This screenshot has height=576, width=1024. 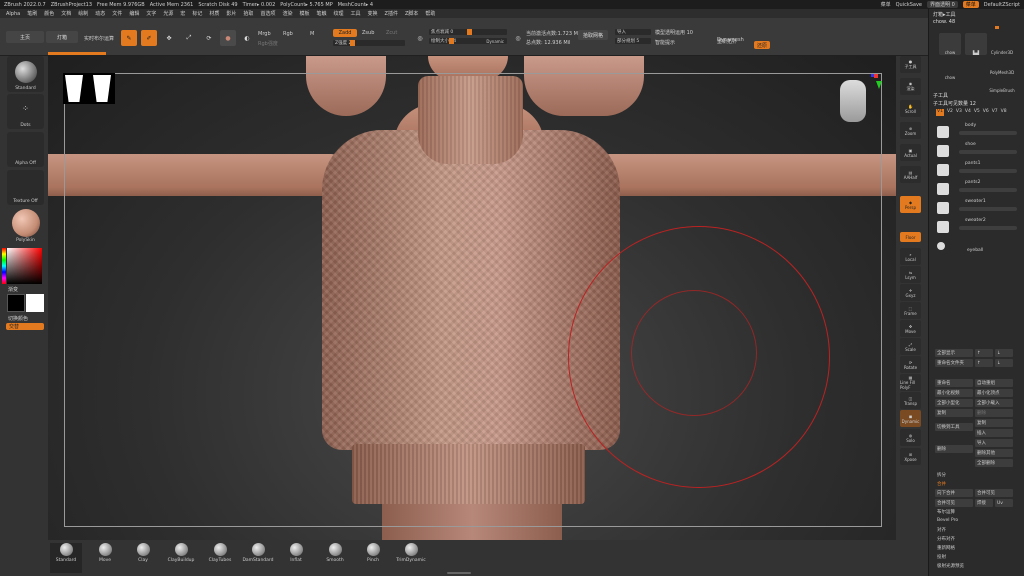 What do you see at coordinates (954, 383) in the screenshot?
I see `rename-button: 重命名` at bounding box center [954, 383].